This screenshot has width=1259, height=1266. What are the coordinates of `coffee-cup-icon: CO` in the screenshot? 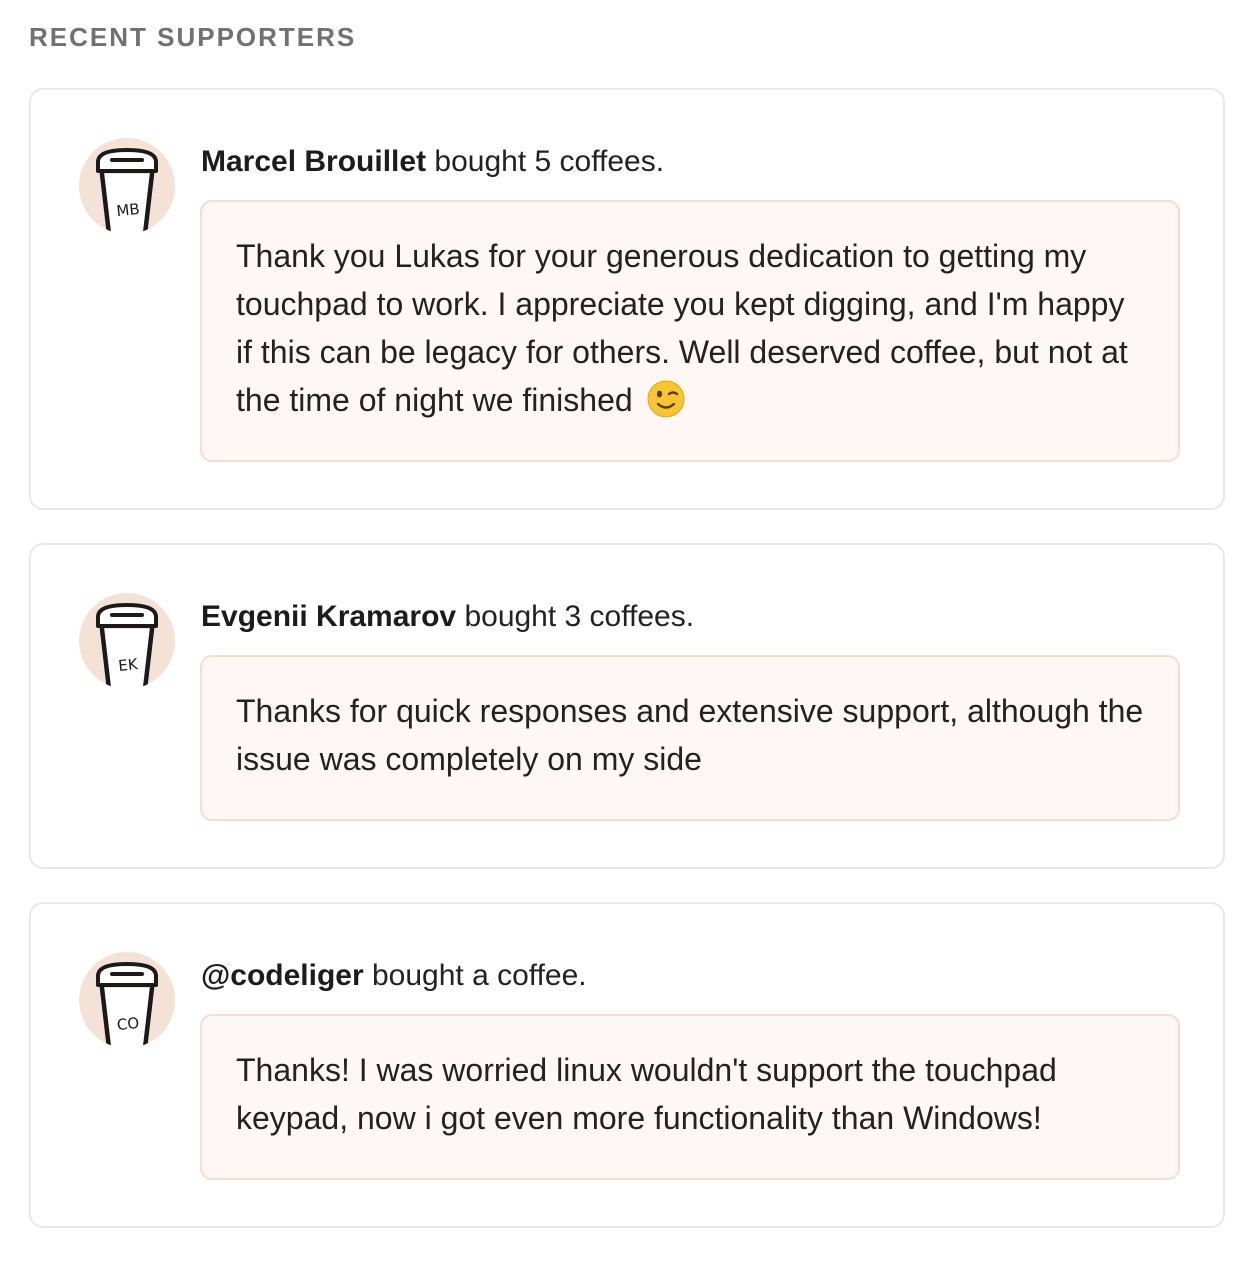 It's located at (127, 1005).